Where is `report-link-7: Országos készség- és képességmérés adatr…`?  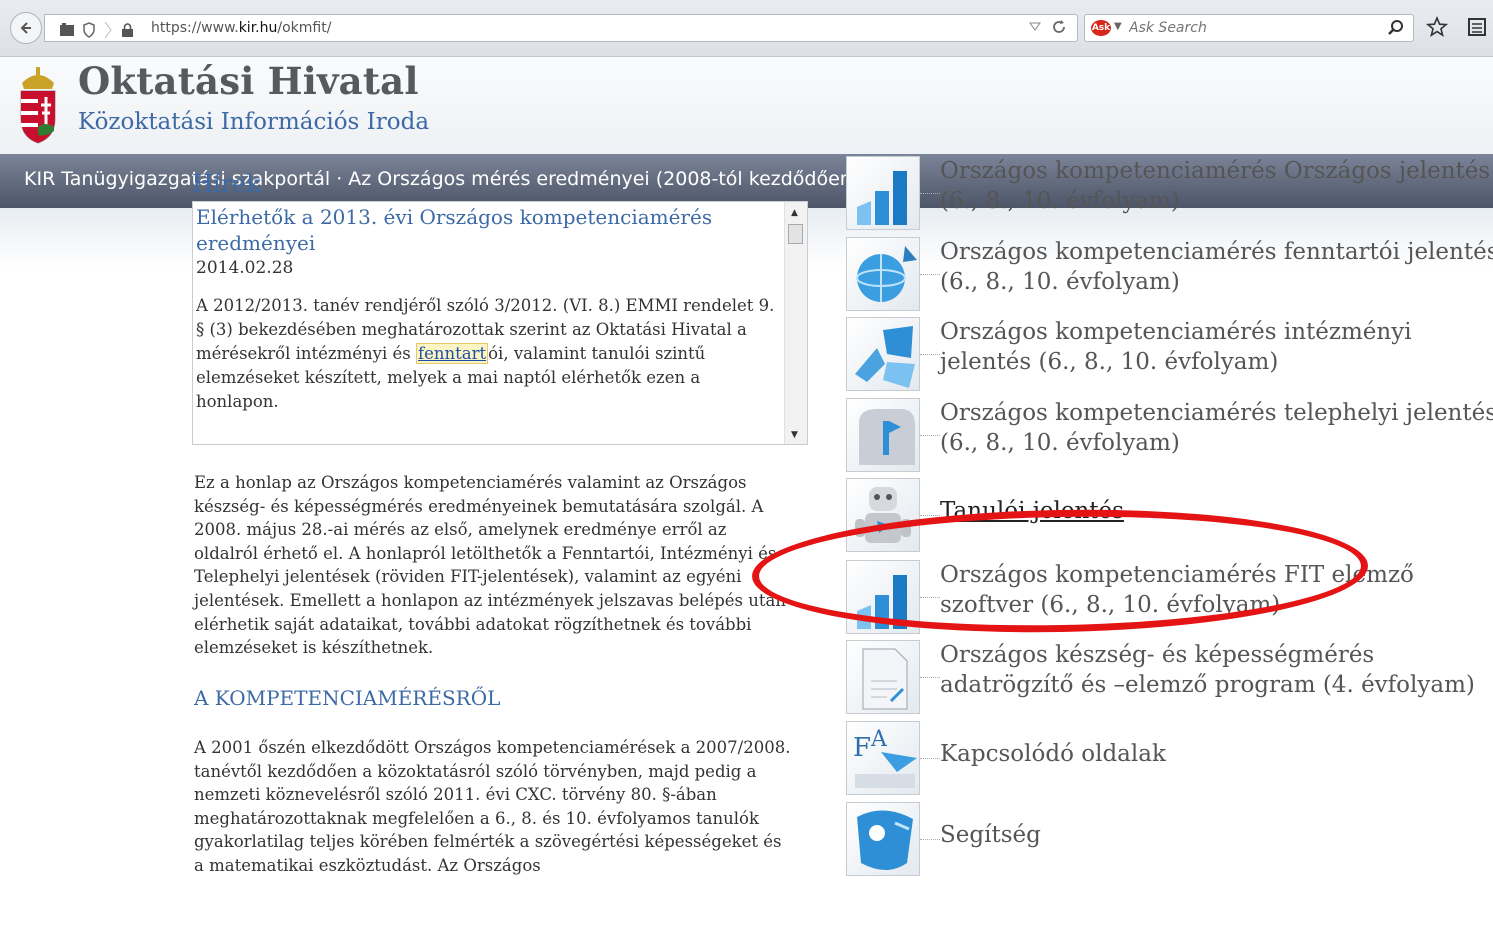
report-link-7: Országos készség- és képességmérés adatr… is located at coordinates (1169, 678).